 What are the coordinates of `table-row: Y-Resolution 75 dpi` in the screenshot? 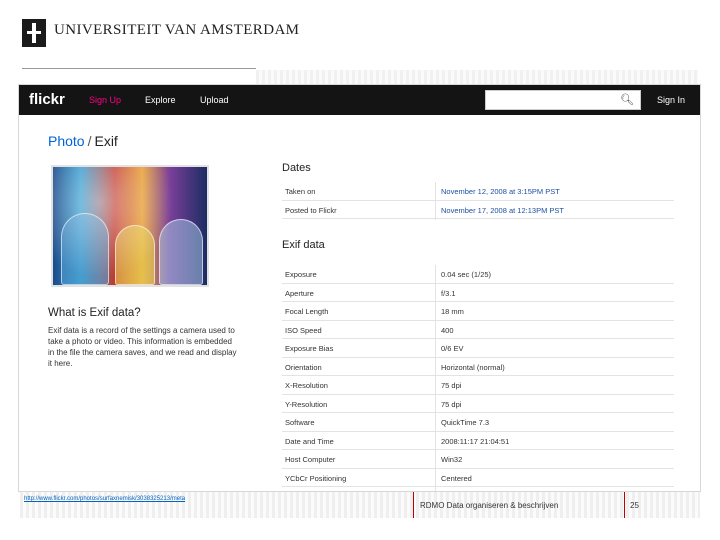 It's located at (478, 404).